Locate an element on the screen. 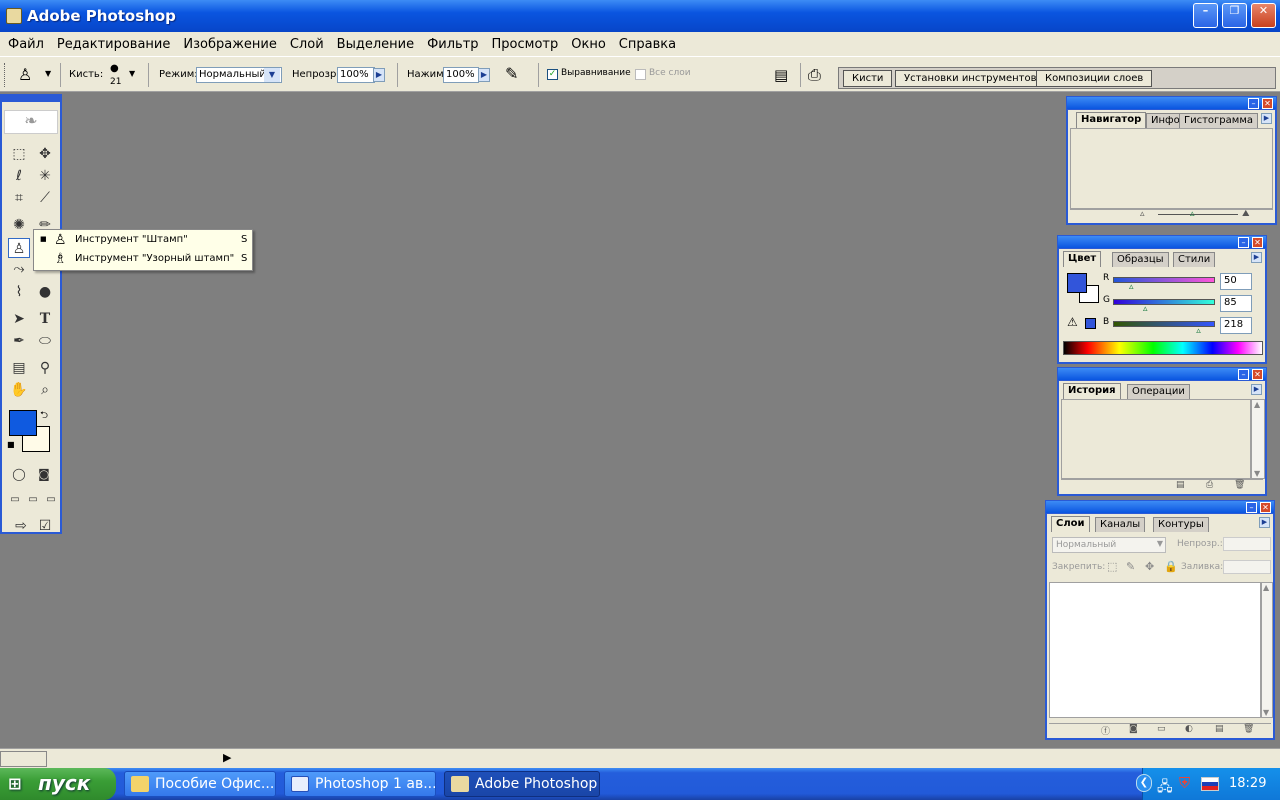 The height and width of the screenshot is (800, 1280). menu-select: Выделение is located at coordinates (375, 44).